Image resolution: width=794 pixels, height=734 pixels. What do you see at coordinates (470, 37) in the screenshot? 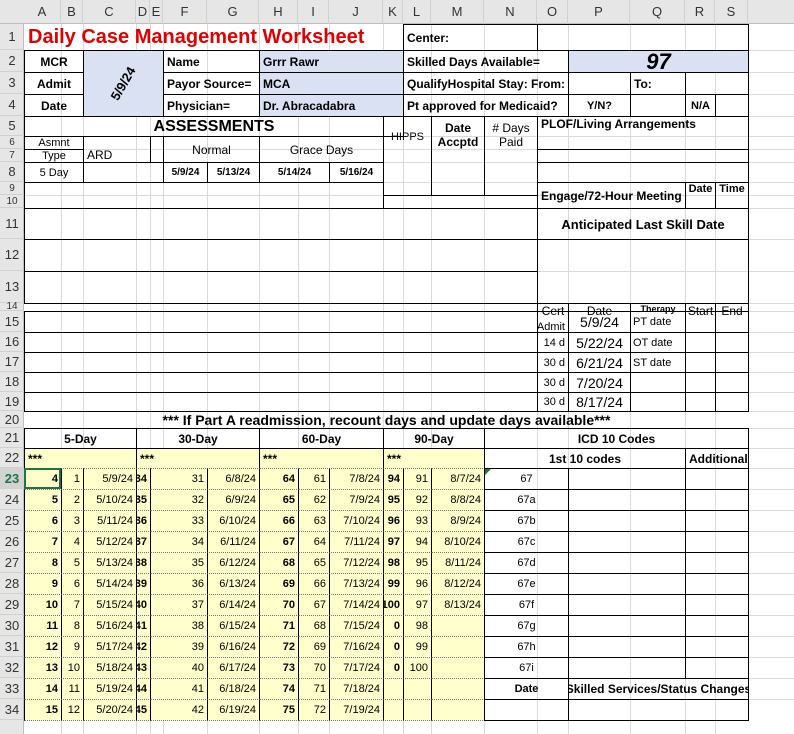
I see `center-label: Center:` at bounding box center [470, 37].